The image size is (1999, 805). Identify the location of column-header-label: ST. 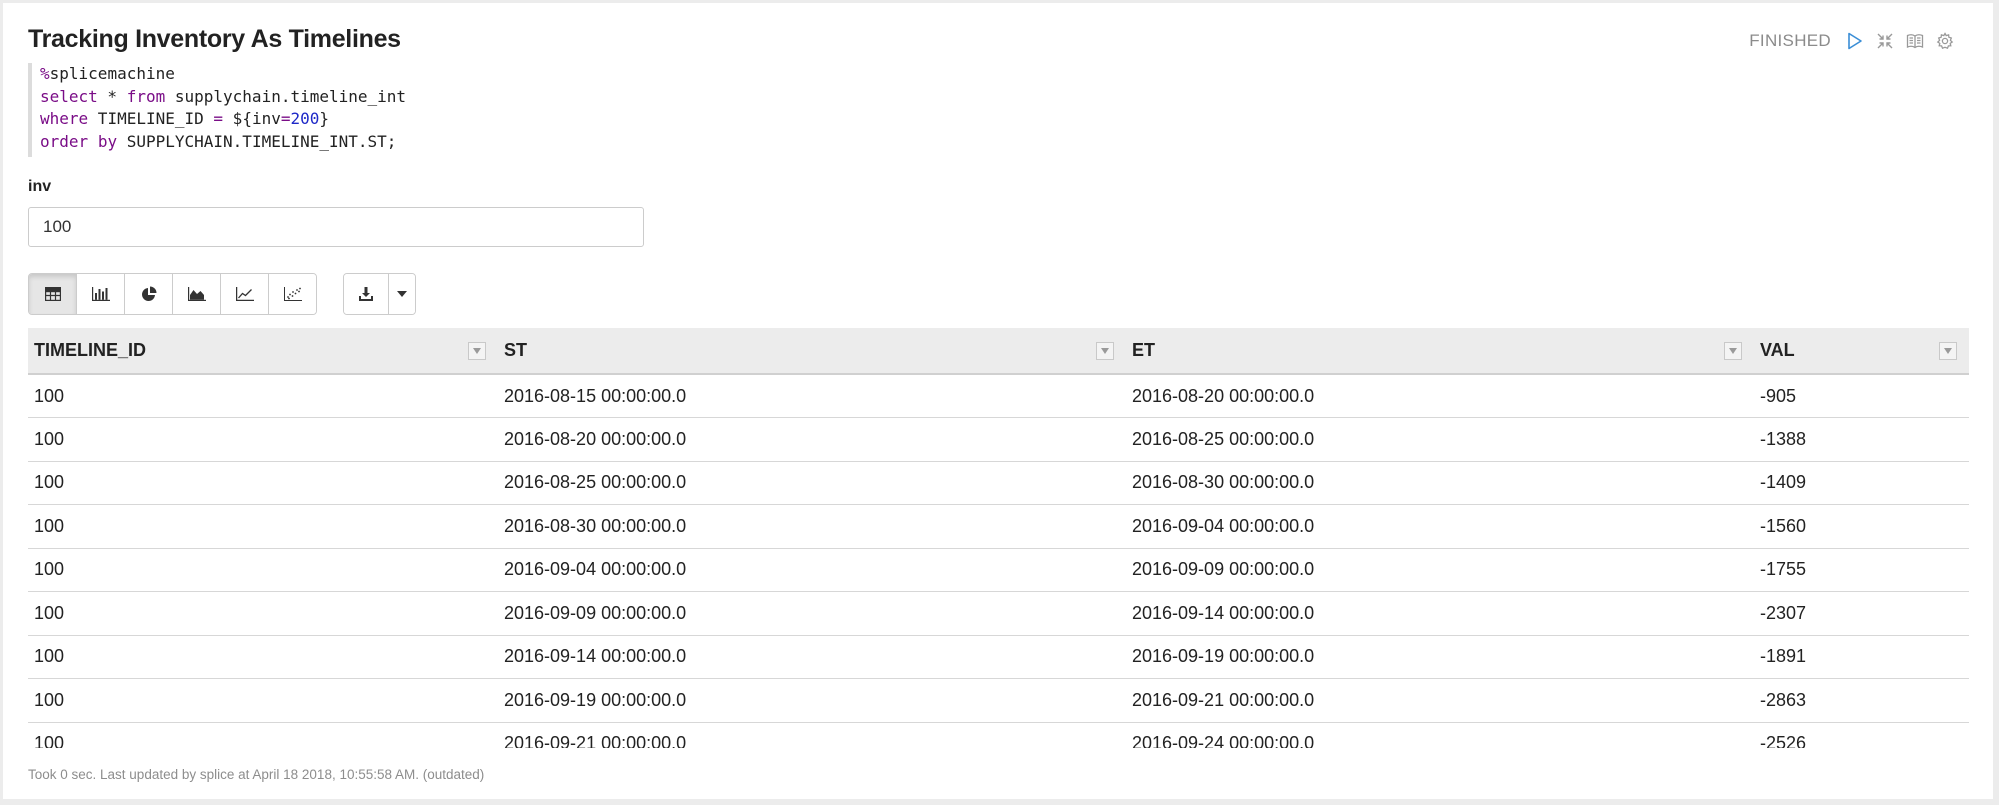
(516, 350).